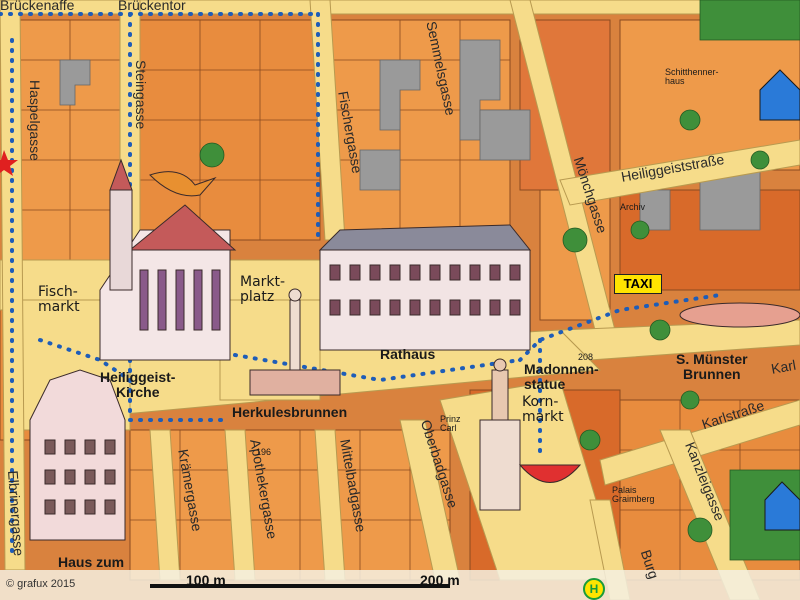  Describe the element at coordinates (633, 207) in the screenshot. I see `label-archiv: Archiv` at that location.